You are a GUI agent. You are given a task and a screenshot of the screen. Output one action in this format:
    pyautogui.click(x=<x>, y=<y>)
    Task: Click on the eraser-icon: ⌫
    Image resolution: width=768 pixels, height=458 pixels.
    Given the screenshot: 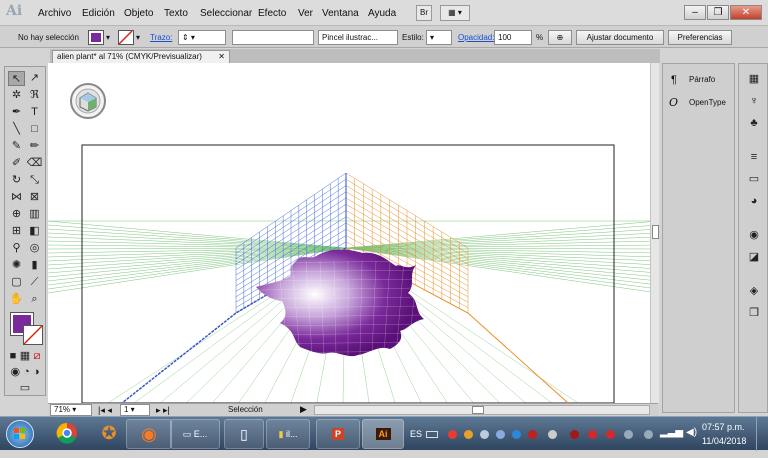 What is the action you would take?
    pyautogui.click(x=34, y=163)
    